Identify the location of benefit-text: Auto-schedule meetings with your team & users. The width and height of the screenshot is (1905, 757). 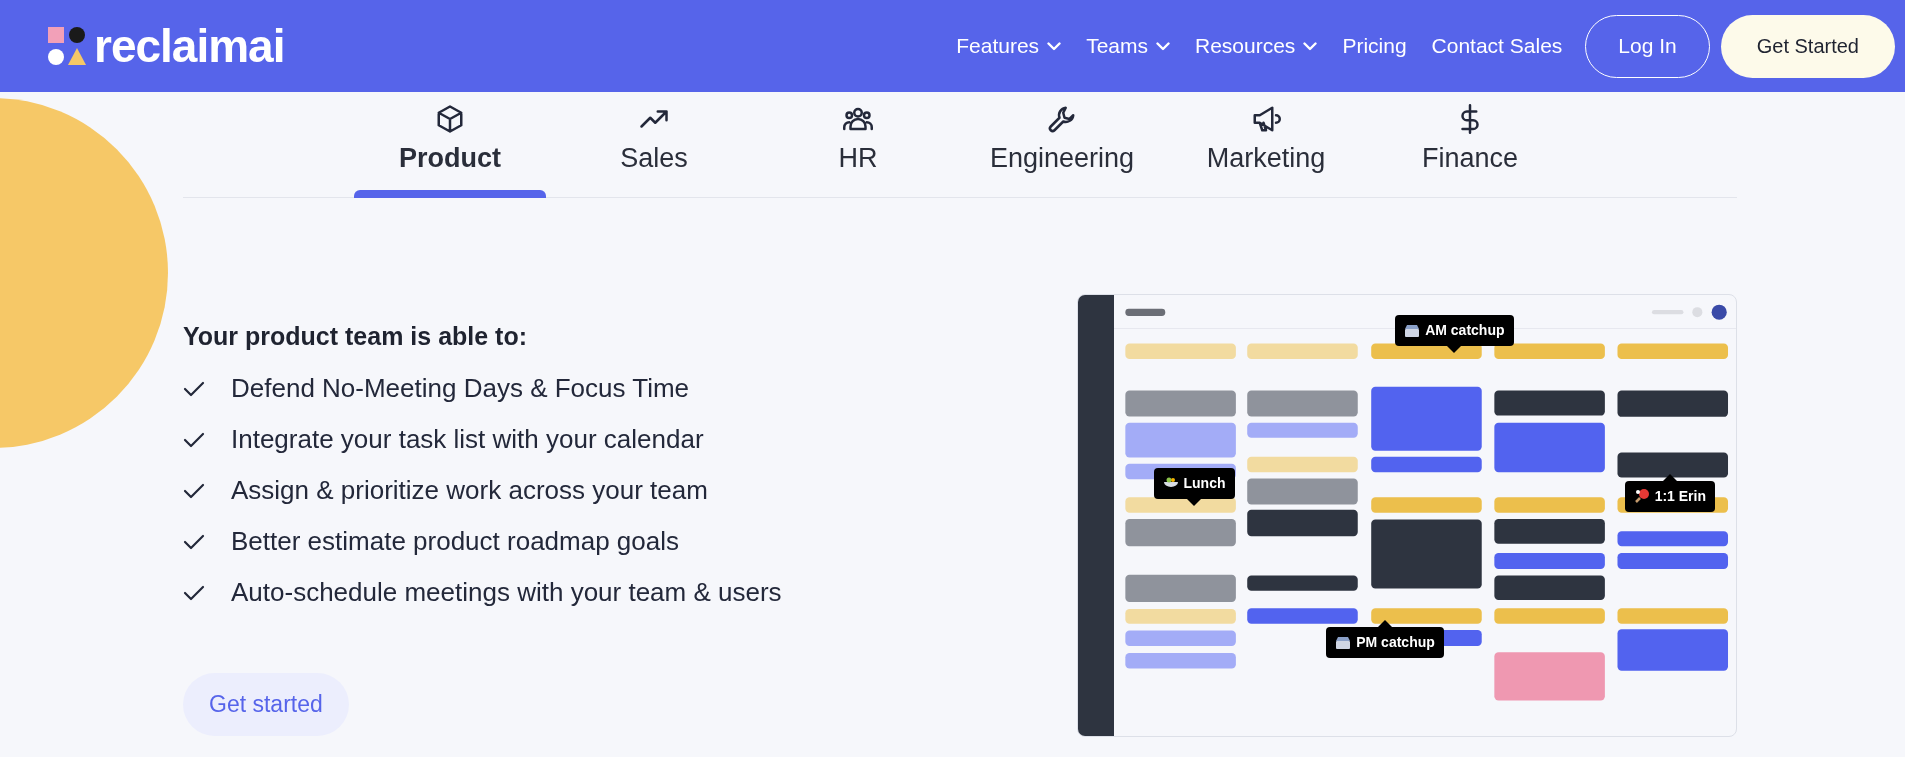
(506, 592).